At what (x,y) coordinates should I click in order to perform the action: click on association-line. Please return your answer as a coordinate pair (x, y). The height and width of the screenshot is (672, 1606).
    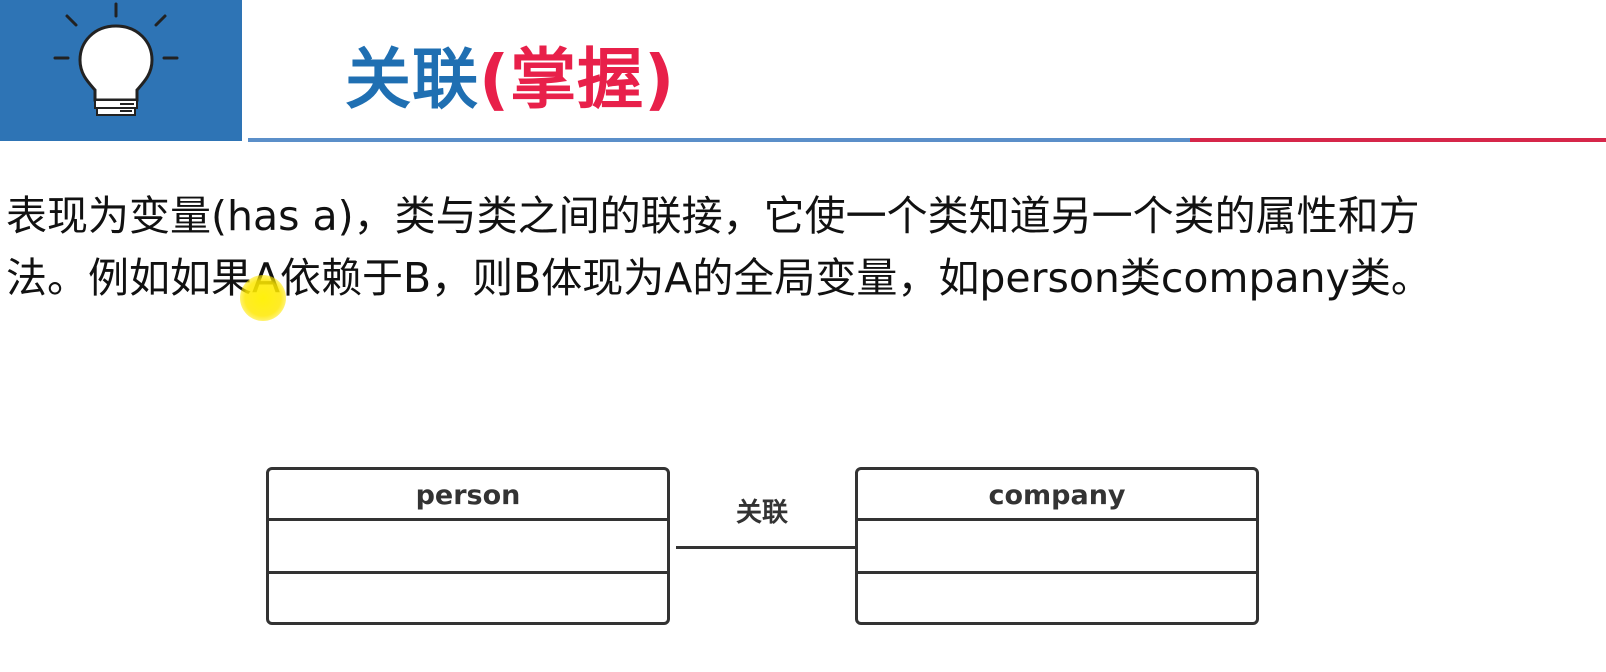
    Looking at the image, I should click on (765, 547).